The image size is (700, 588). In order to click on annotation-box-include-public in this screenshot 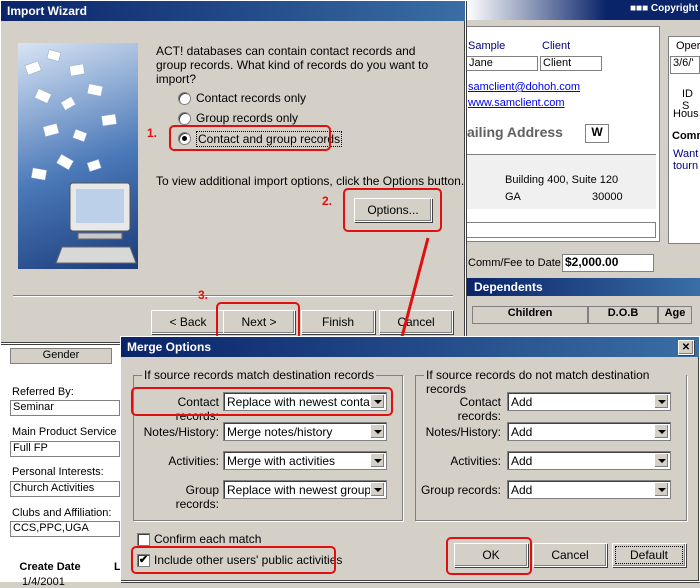, I will do `click(233, 560)`.